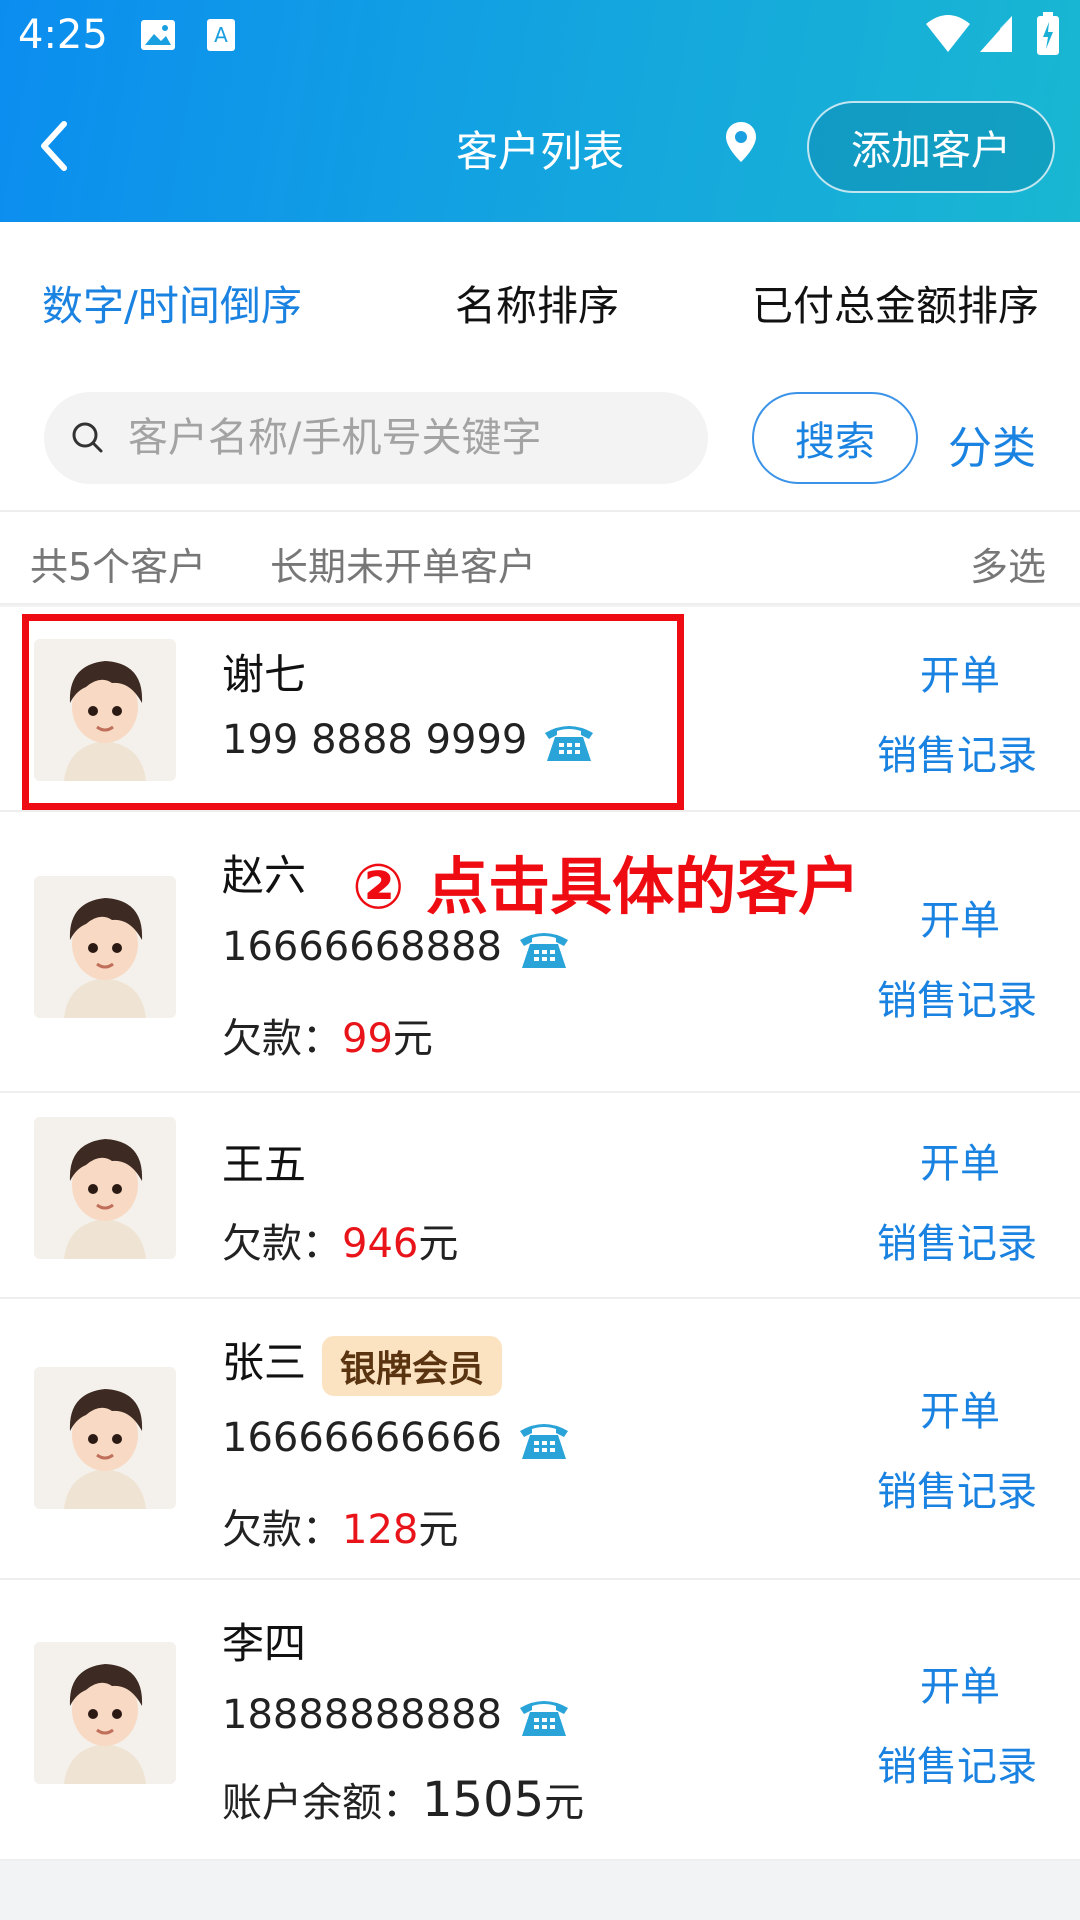  I want to click on annotation-text: ② 点击具体的客户, so click(606, 886).